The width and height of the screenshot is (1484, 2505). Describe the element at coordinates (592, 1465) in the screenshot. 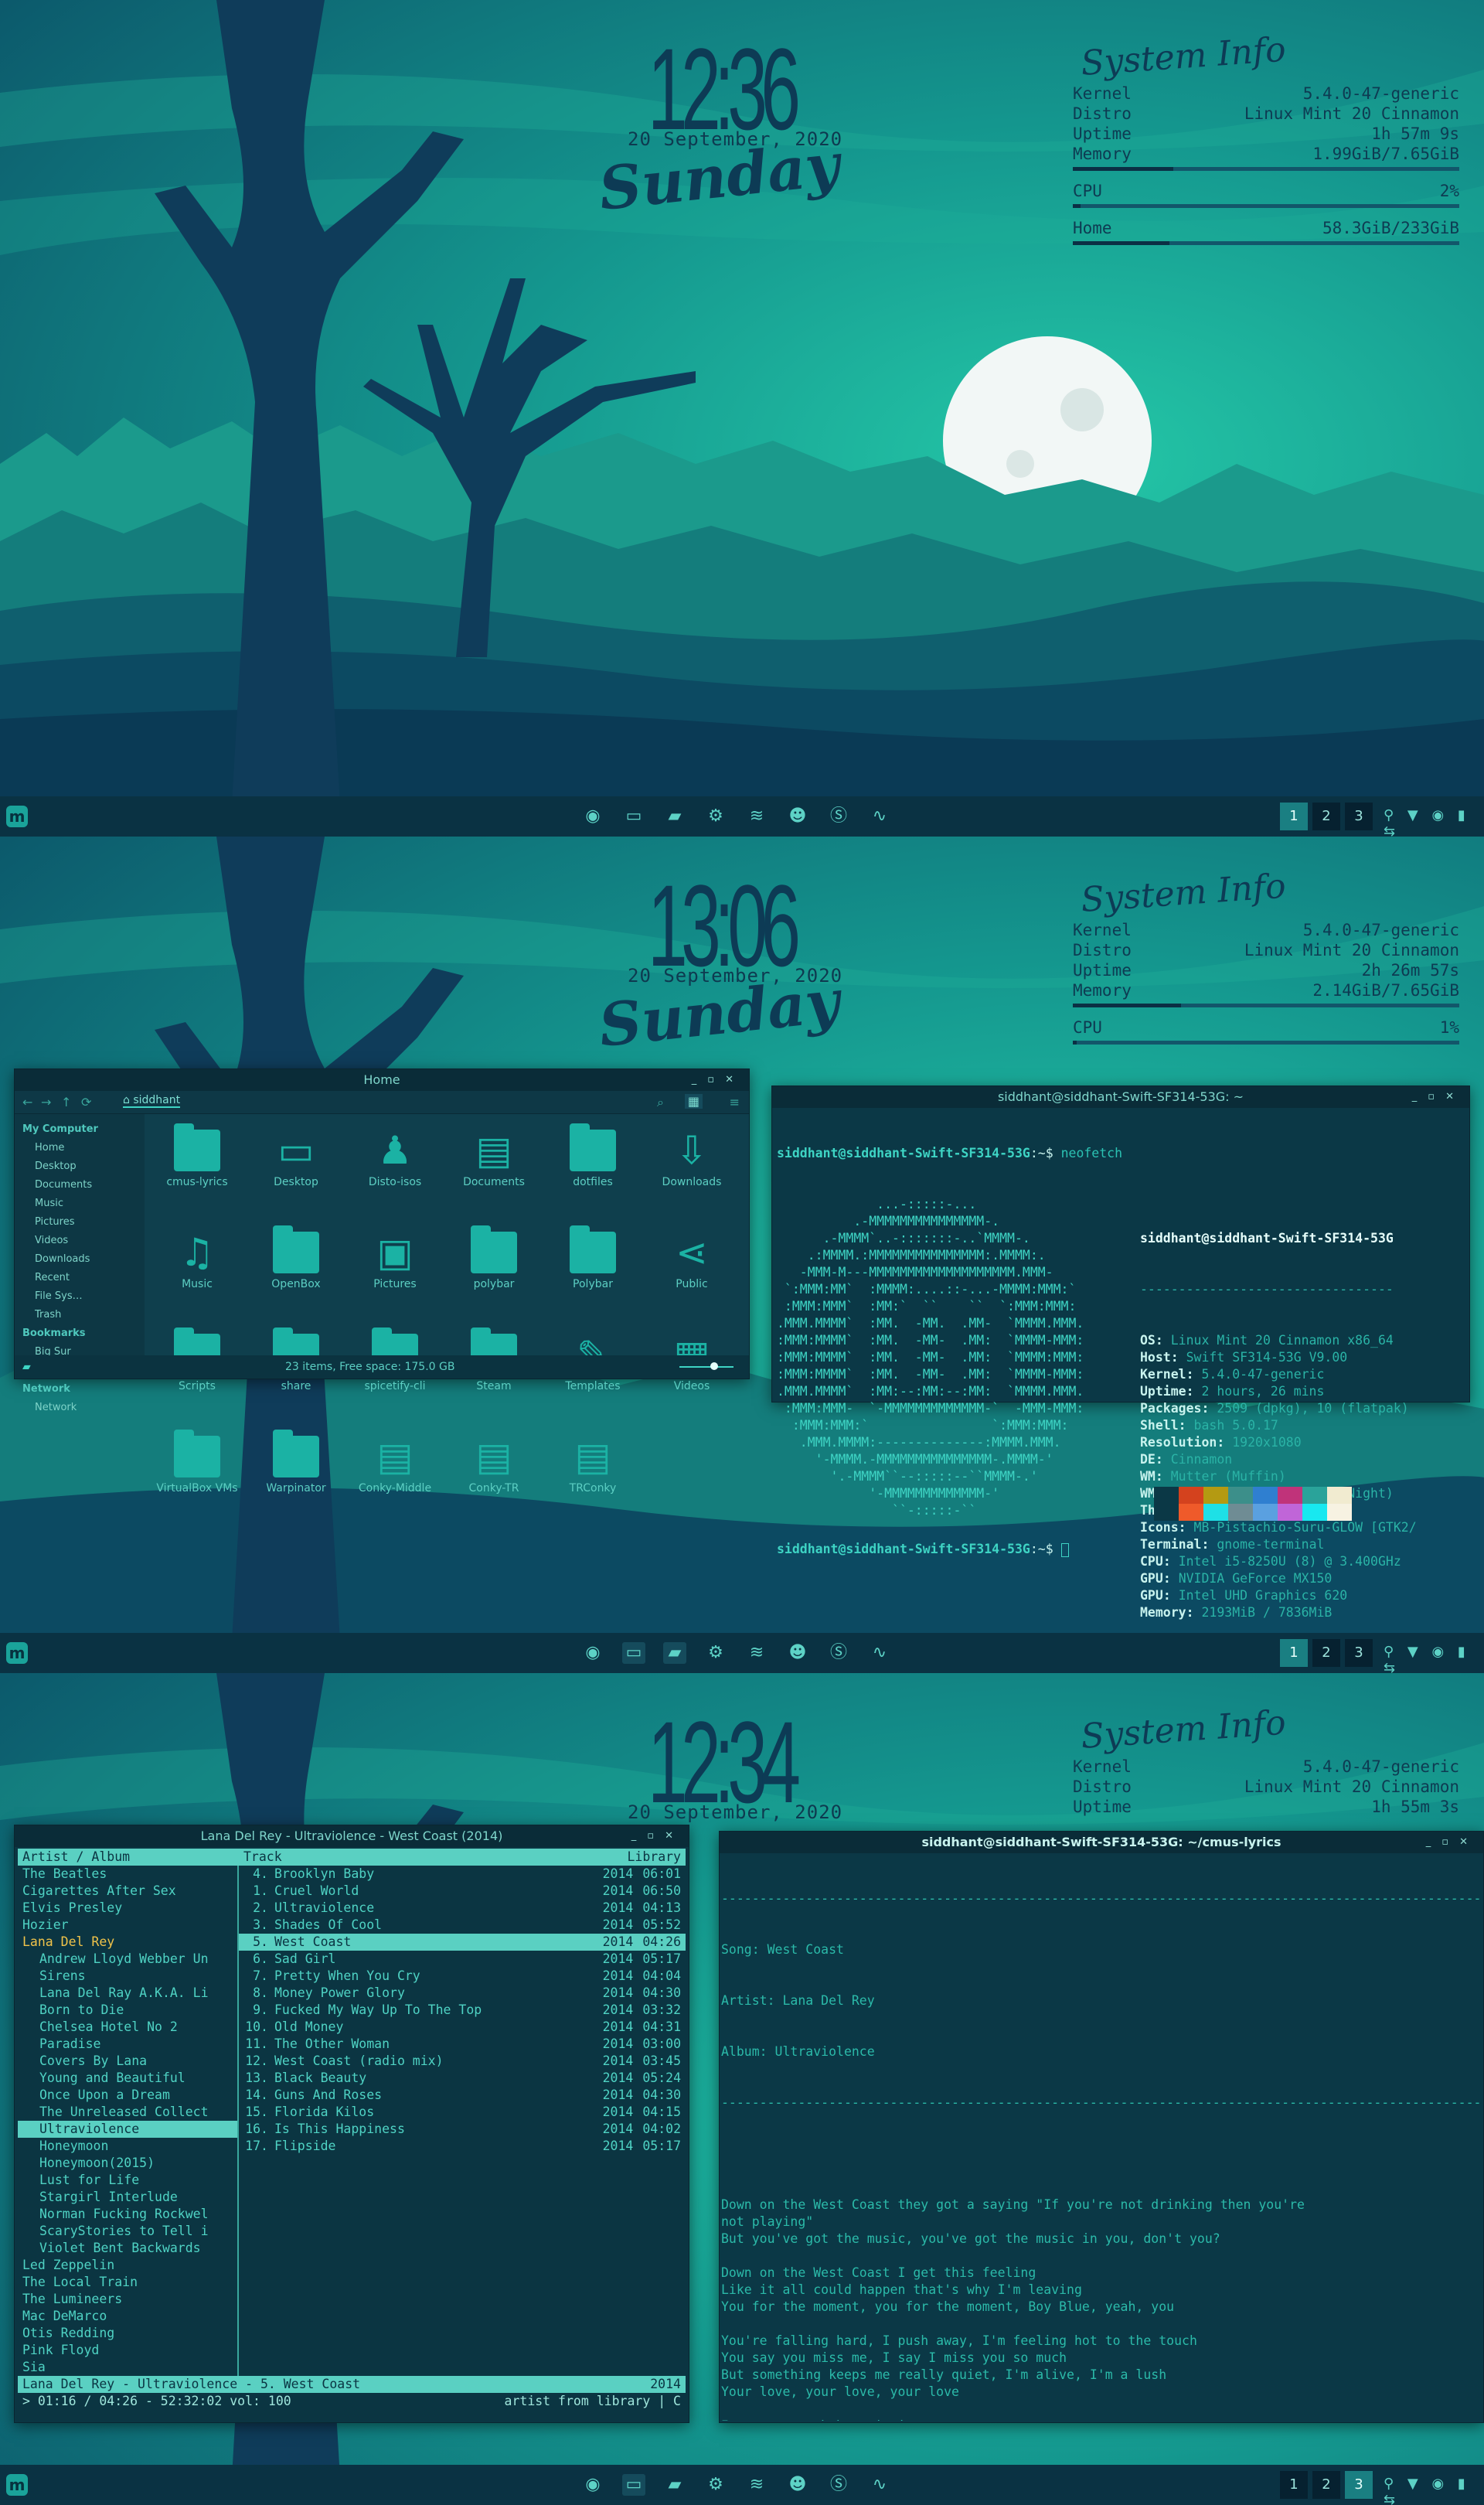

I see `file-item: ▤ TRConky` at that location.